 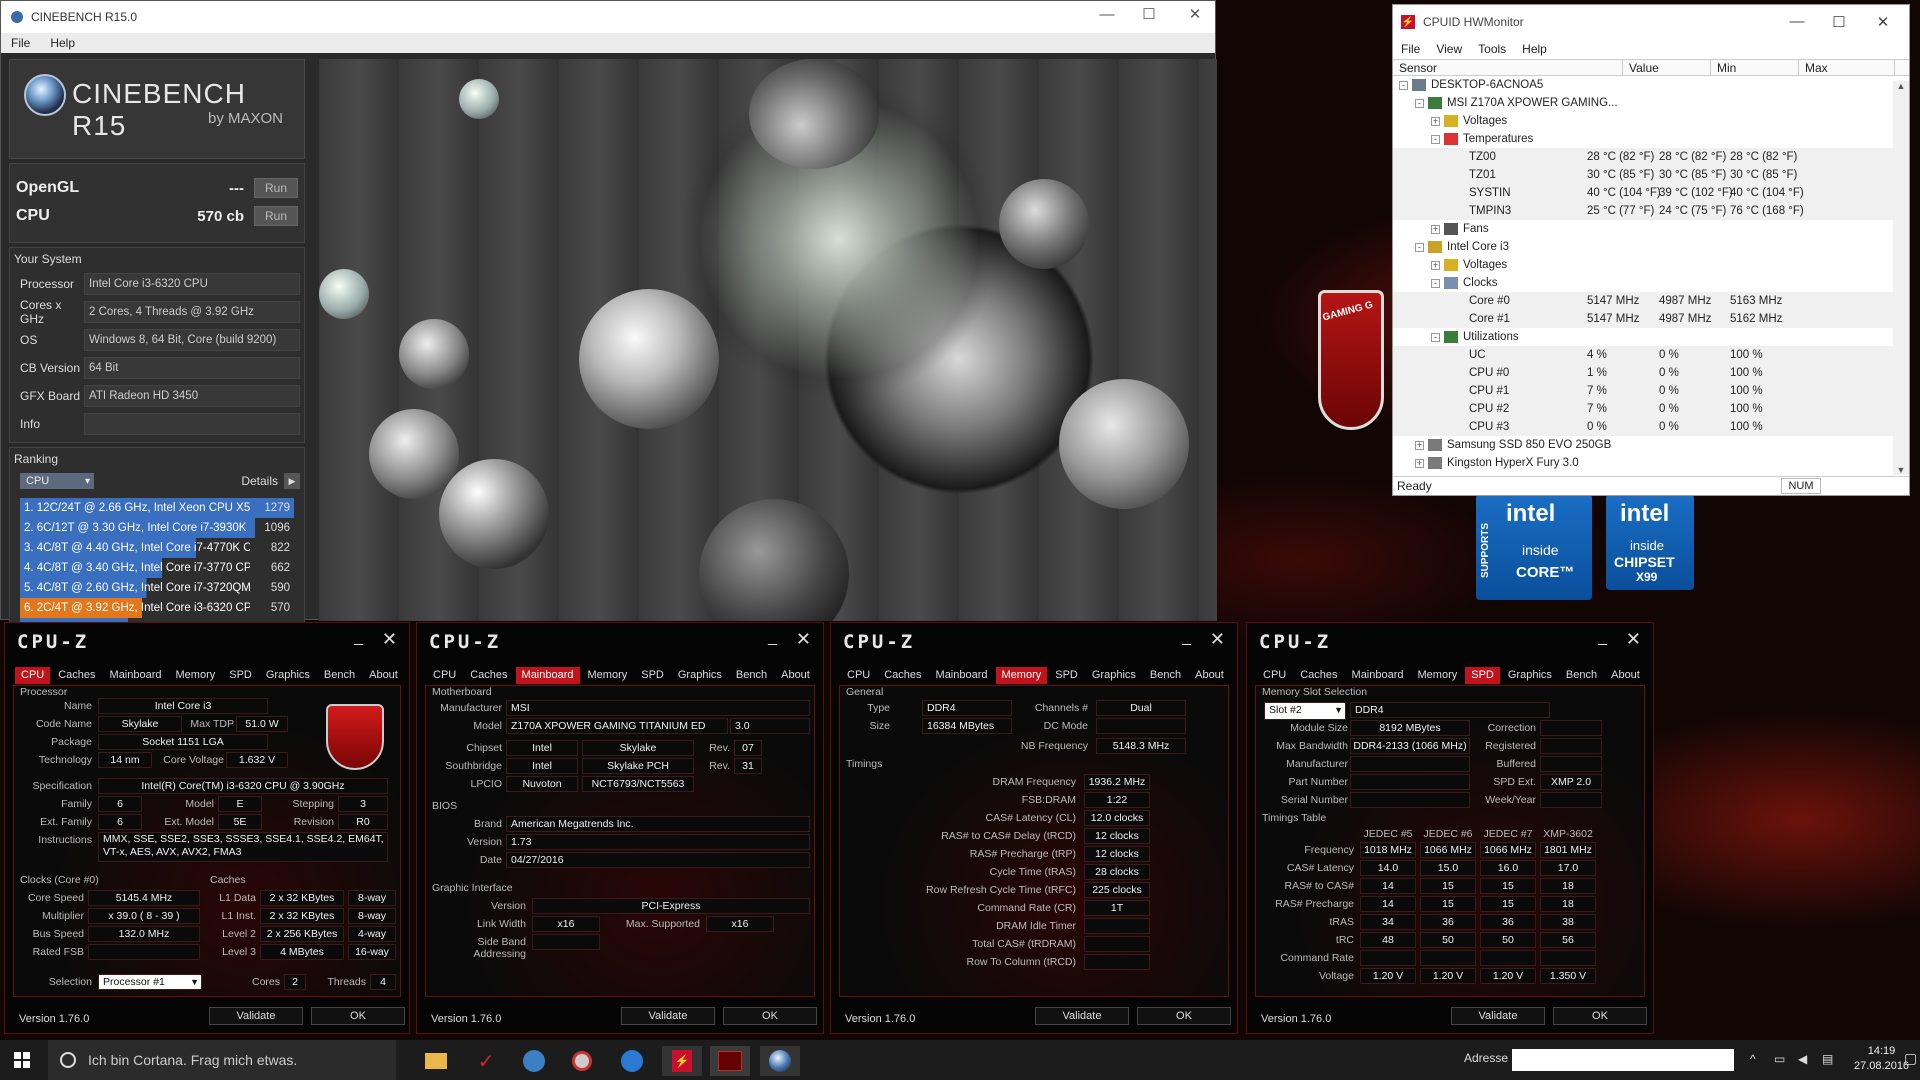 What do you see at coordinates (1651, 301) in the screenshot?
I see `sensor-row: Core #0 5147 MHz 4987 MHz 5163 MHz` at bounding box center [1651, 301].